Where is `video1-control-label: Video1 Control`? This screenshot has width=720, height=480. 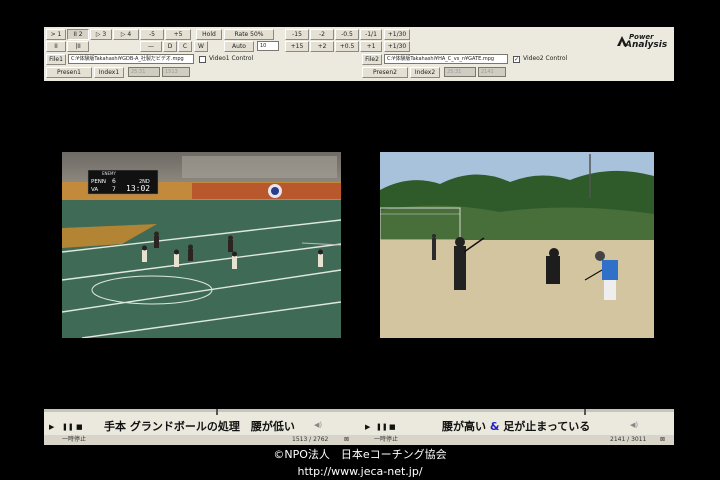
video1-control-label: Video1 Control is located at coordinates (231, 58).